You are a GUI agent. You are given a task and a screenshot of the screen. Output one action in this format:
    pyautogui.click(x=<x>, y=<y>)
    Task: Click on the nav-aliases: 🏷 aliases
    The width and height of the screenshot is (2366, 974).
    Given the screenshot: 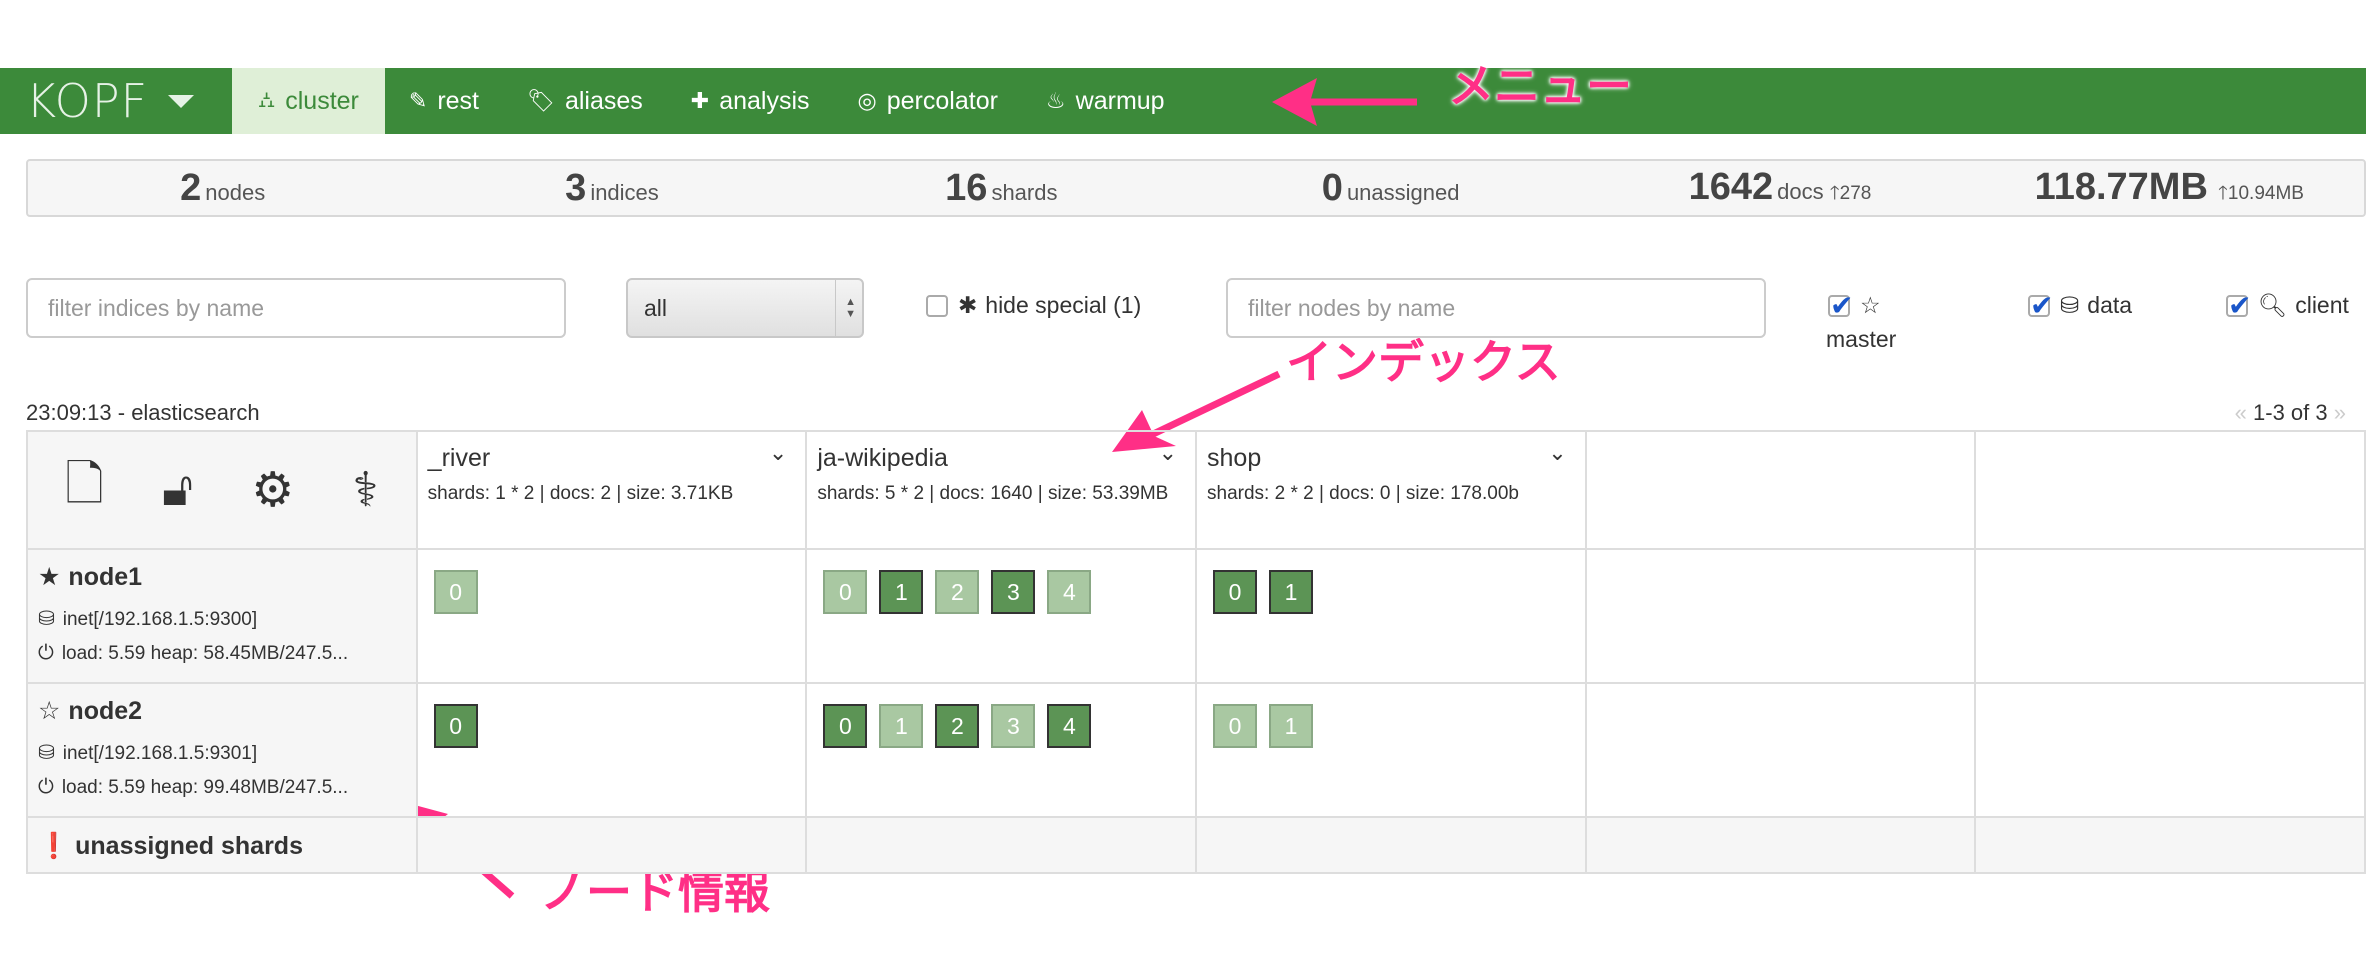 What is the action you would take?
    pyautogui.click(x=585, y=101)
    